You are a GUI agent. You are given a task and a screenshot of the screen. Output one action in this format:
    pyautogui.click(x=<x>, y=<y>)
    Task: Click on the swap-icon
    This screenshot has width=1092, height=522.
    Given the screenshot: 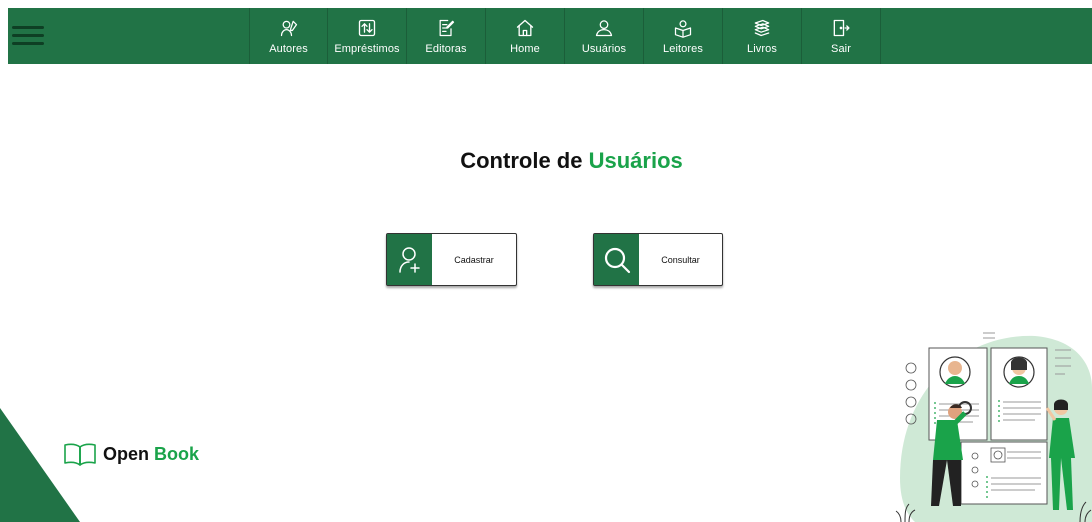 What is the action you would take?
    pyautogui.click(x=367, y=27)
    